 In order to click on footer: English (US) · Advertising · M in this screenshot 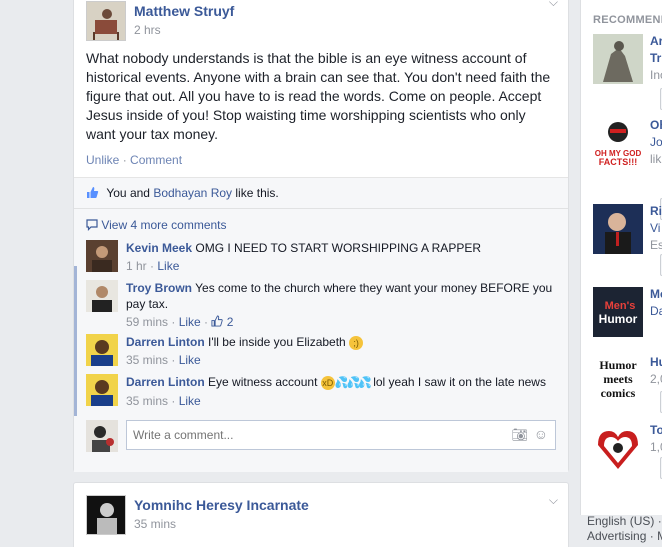, I will do `click(624, 529)`.